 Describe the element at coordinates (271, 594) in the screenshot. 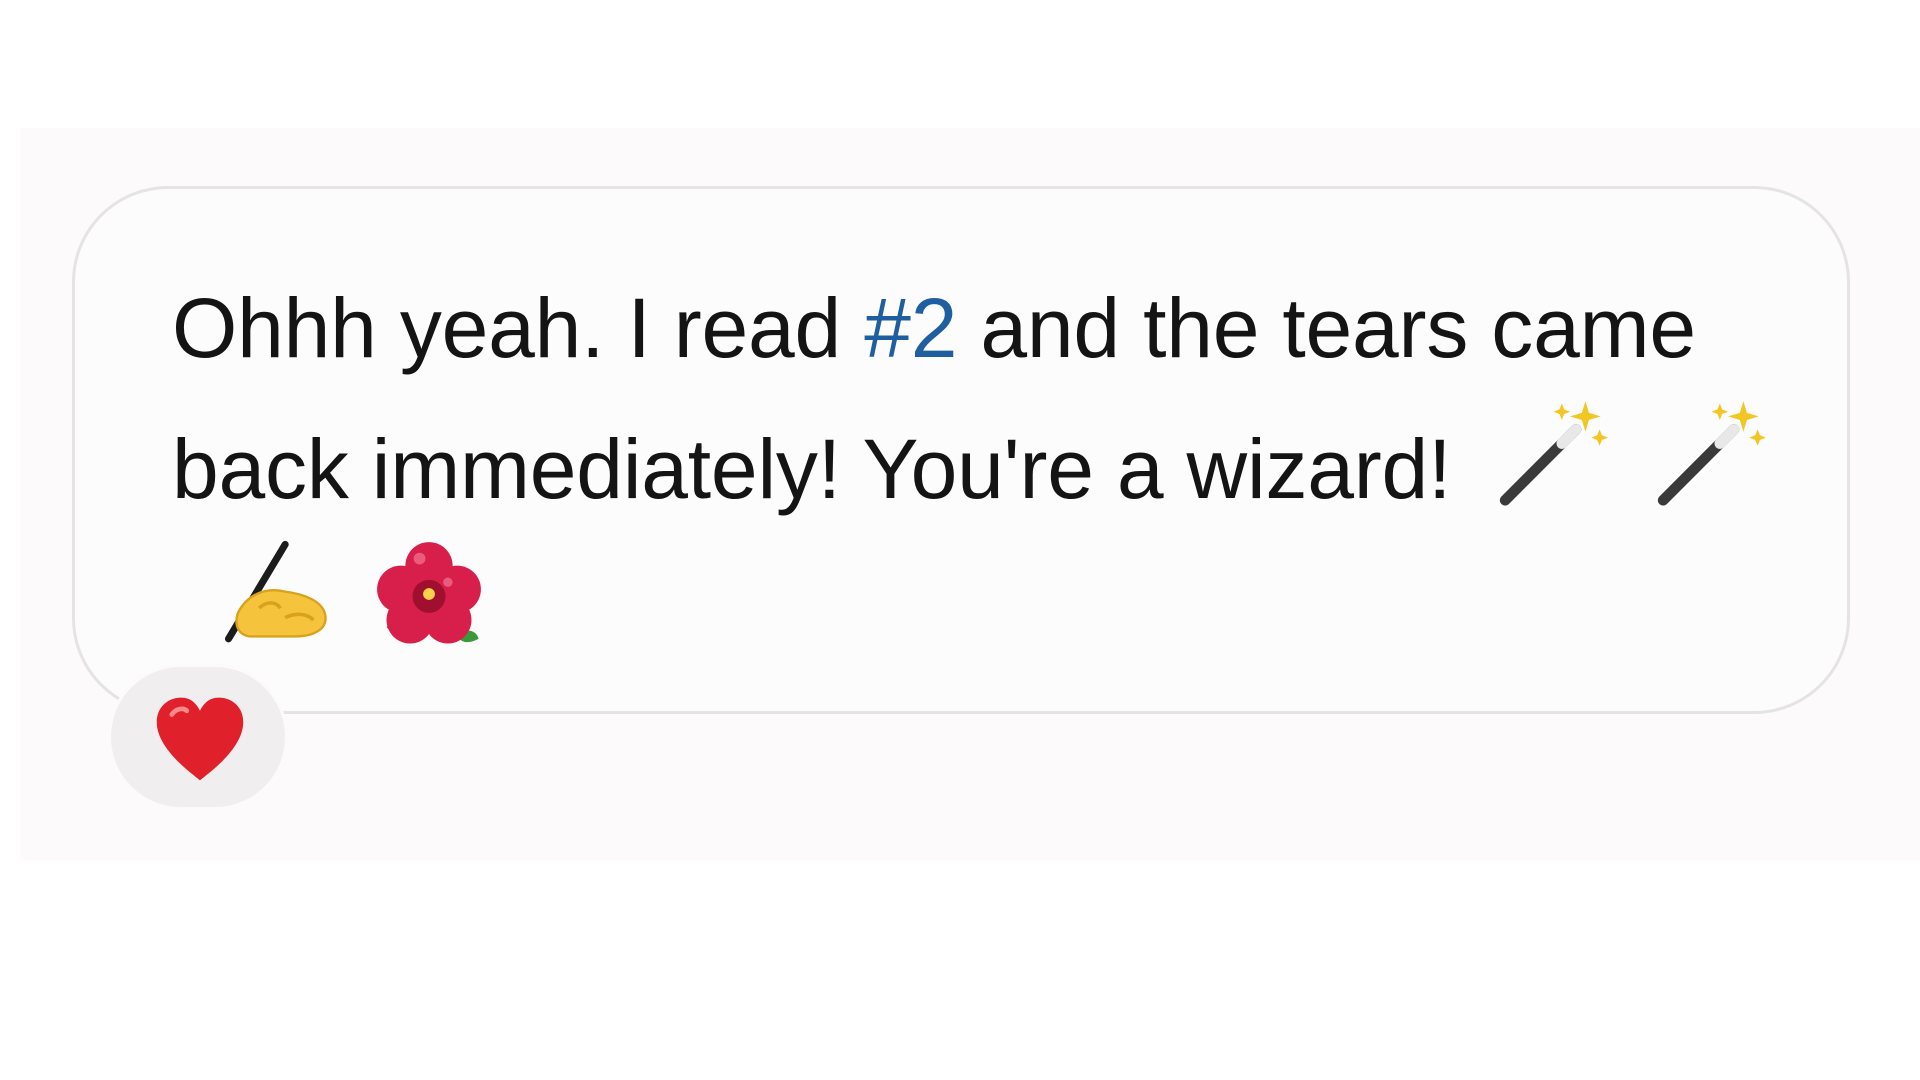

I see `writing-hand-icon` at that location.